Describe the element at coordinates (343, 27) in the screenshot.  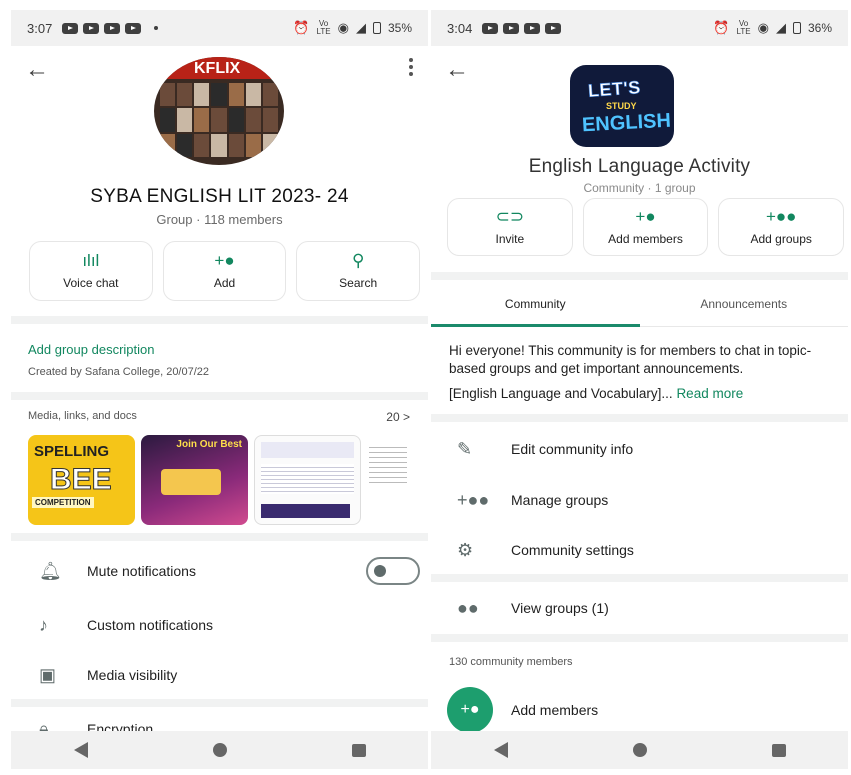
I see `hotspot-icon: ◉` at that location.